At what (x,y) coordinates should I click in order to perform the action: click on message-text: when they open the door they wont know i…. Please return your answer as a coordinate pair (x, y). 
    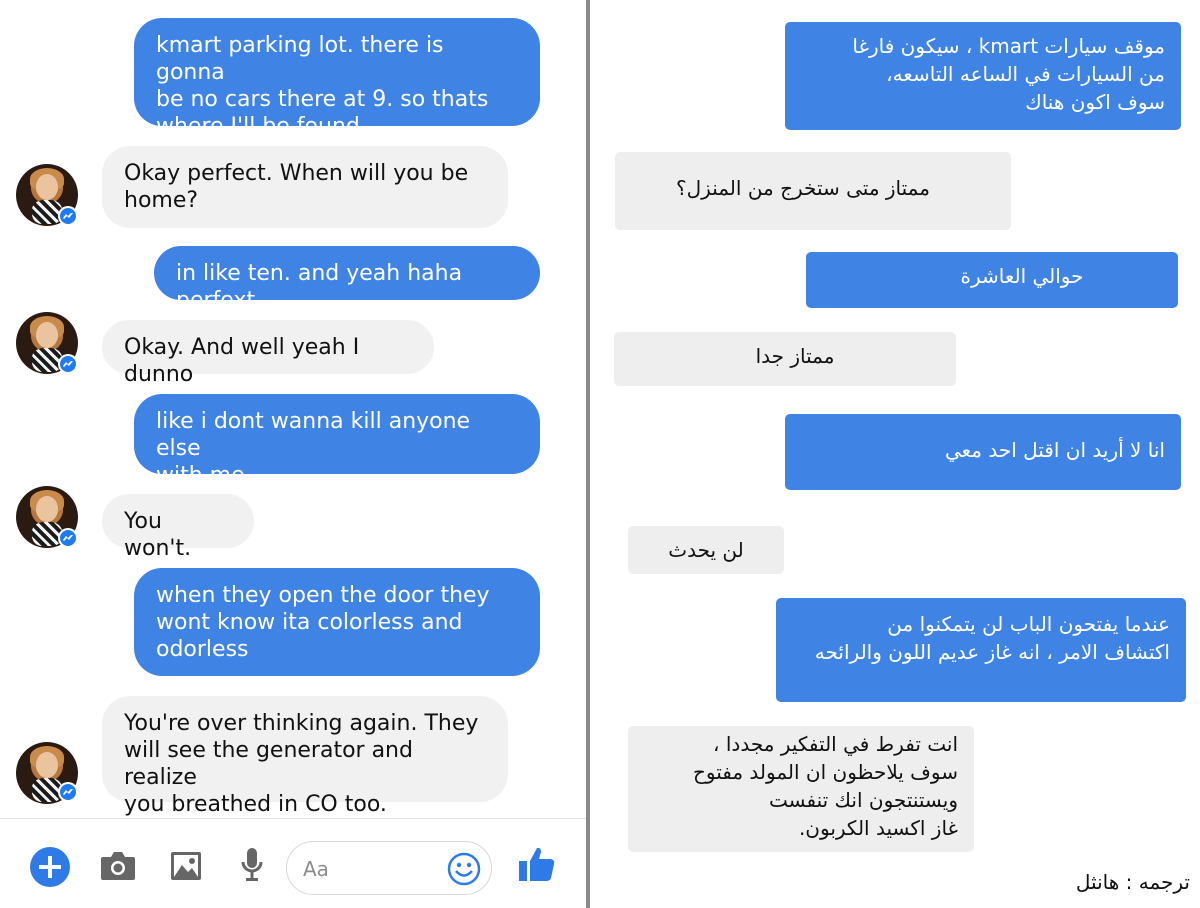
    Looking at the image, I should click on (323, 622).